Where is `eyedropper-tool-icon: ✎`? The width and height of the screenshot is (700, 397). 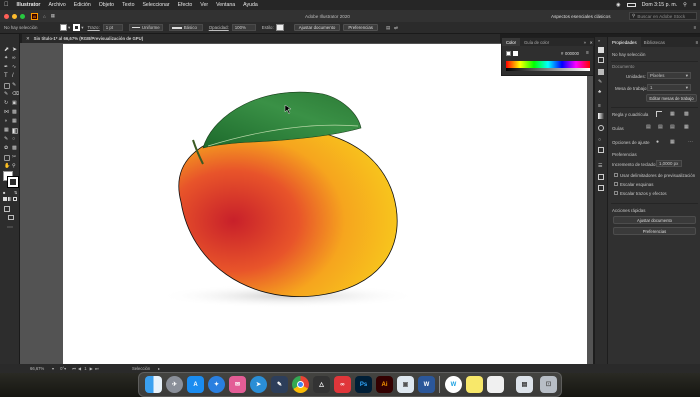
eyedropper-tool-icon: ✎ is located at coordinates (6, 139).